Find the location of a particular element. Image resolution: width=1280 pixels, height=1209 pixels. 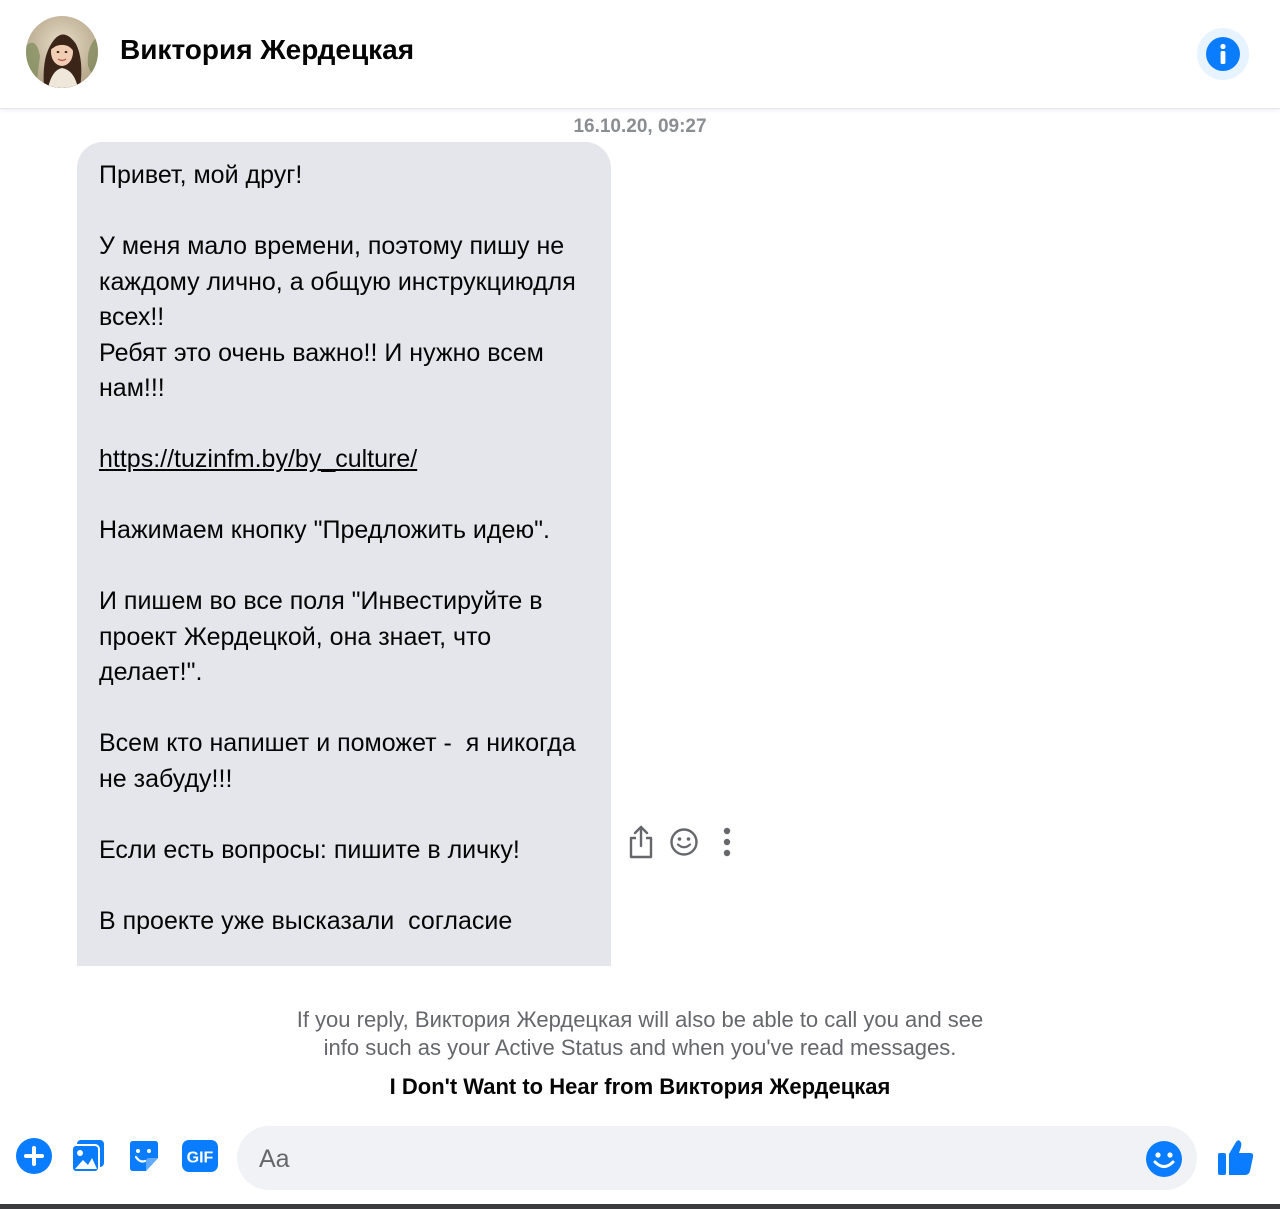

plus-icon is located at coordinates (34, 1156).